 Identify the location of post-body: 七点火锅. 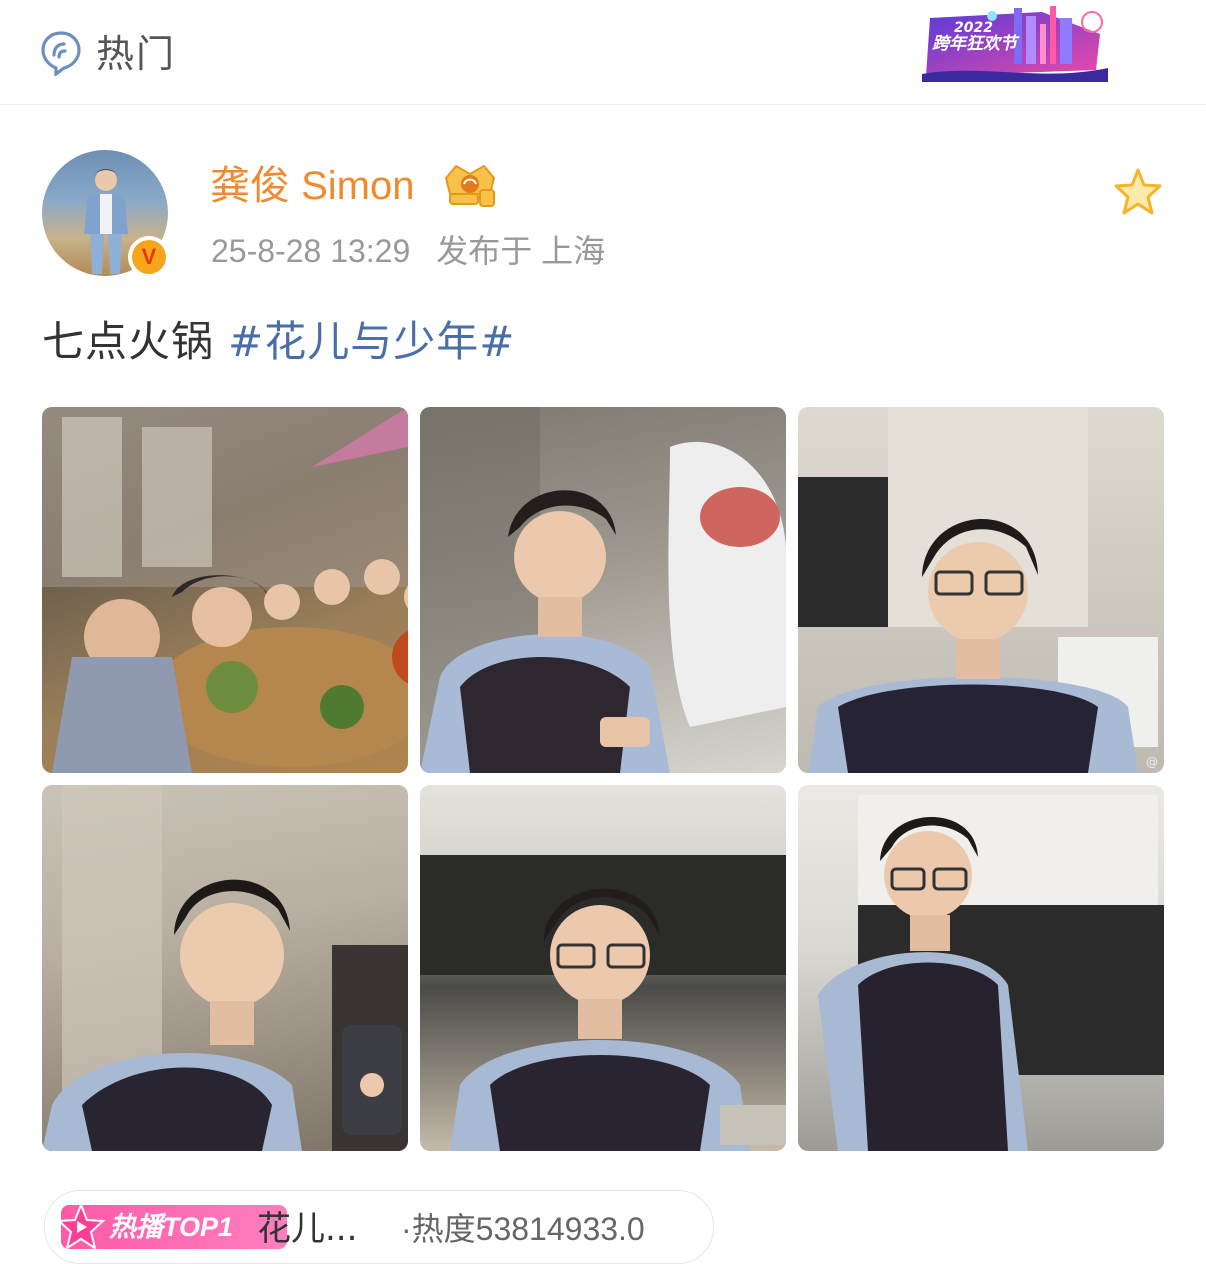
(128, 341).